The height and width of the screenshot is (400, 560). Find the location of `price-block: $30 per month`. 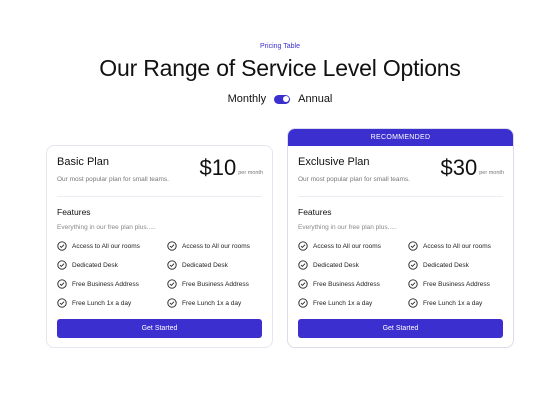

price-block: $30 per month is located at coordinates (472, 168).